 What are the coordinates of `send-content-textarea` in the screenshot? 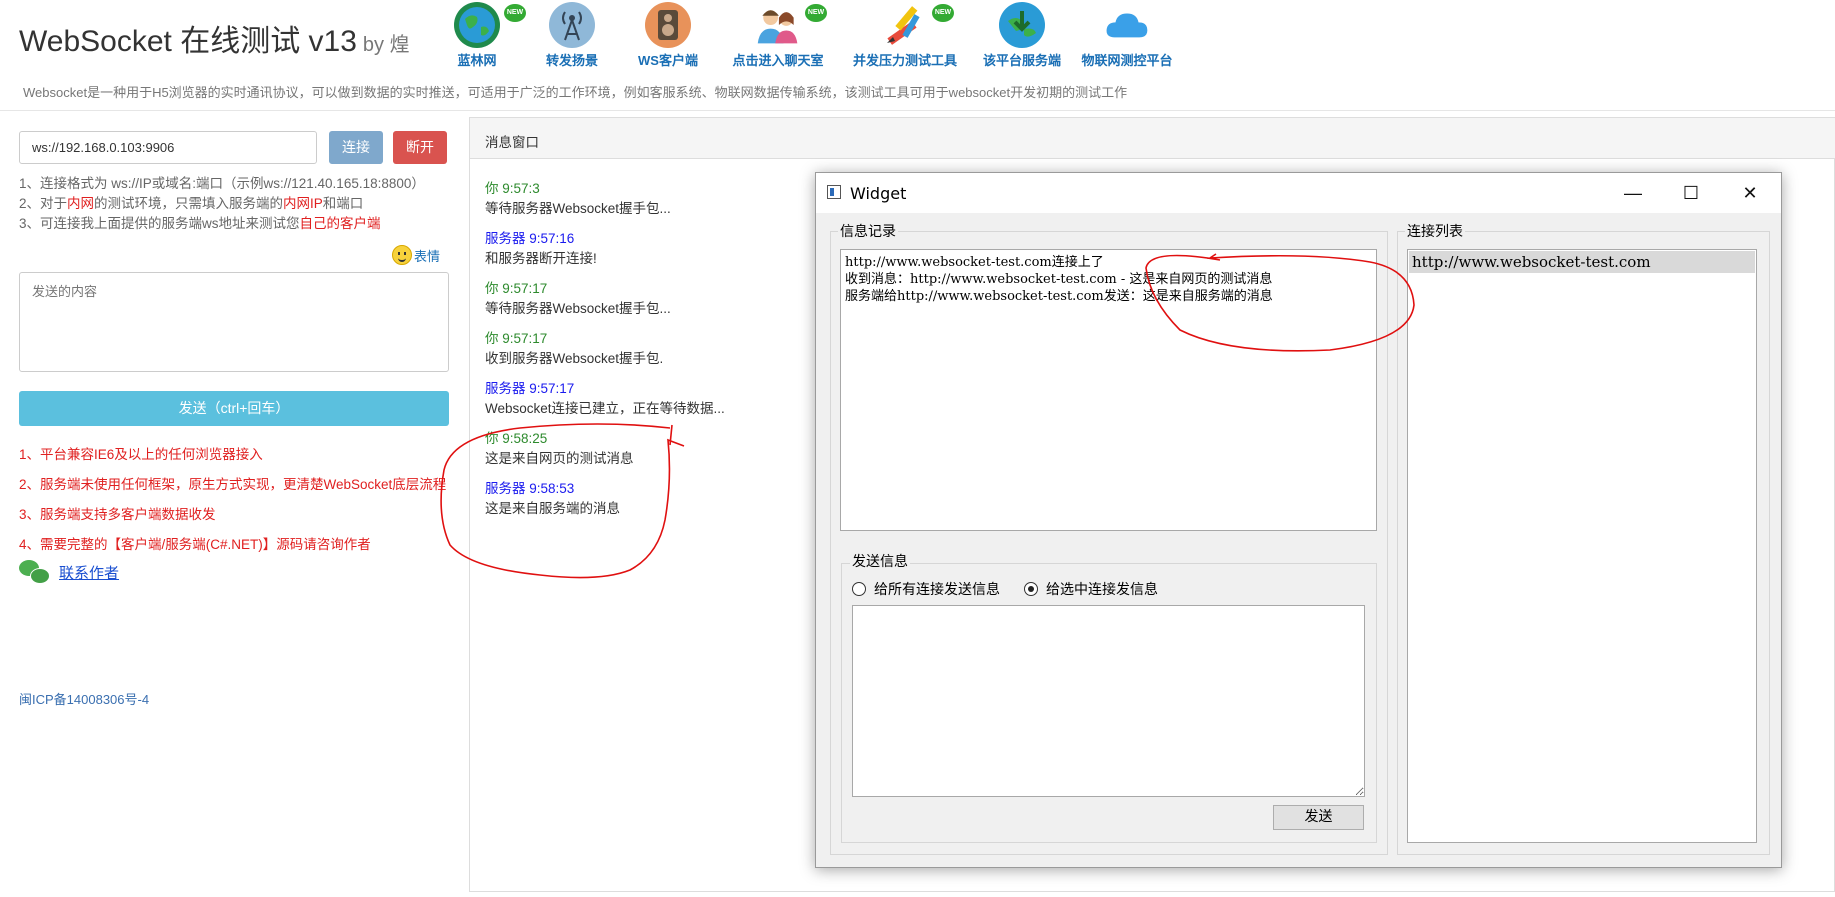 It's located at (234, 322).